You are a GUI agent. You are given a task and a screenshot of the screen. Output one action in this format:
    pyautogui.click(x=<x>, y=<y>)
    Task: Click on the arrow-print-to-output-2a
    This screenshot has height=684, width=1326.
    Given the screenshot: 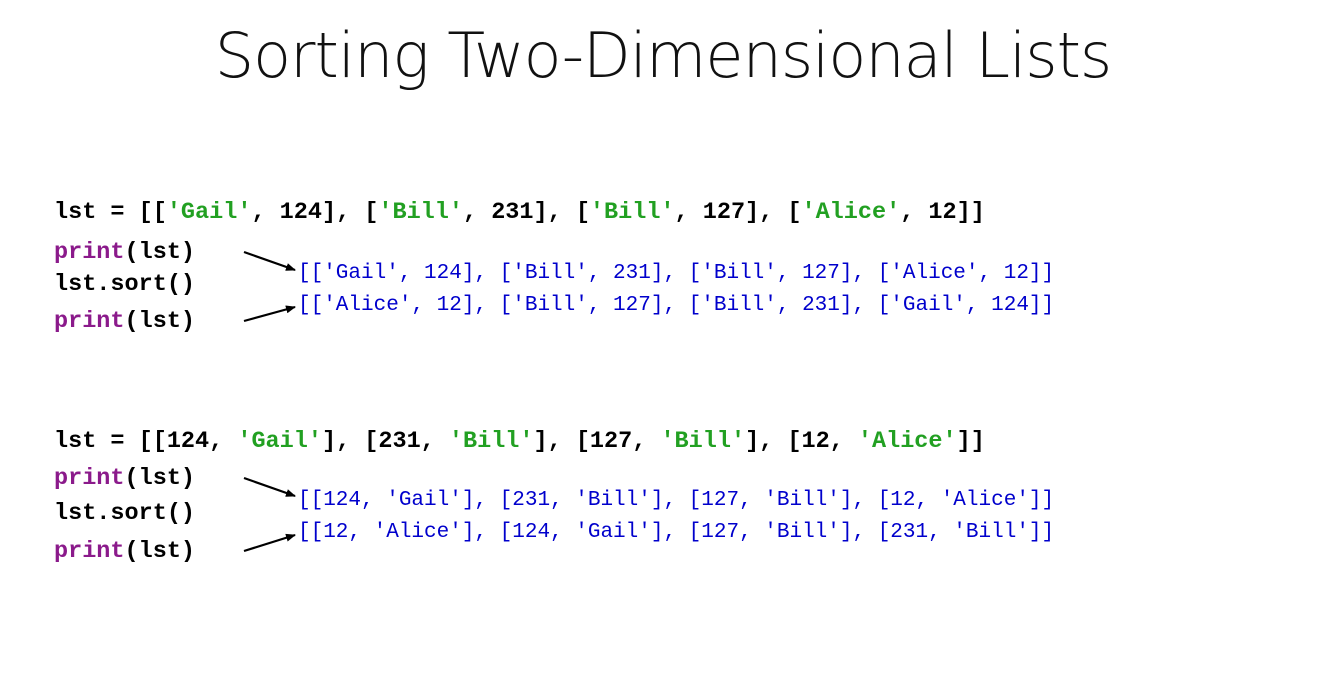 What is the action you would take?
    pyautogui.click(x=269, y=487)
    